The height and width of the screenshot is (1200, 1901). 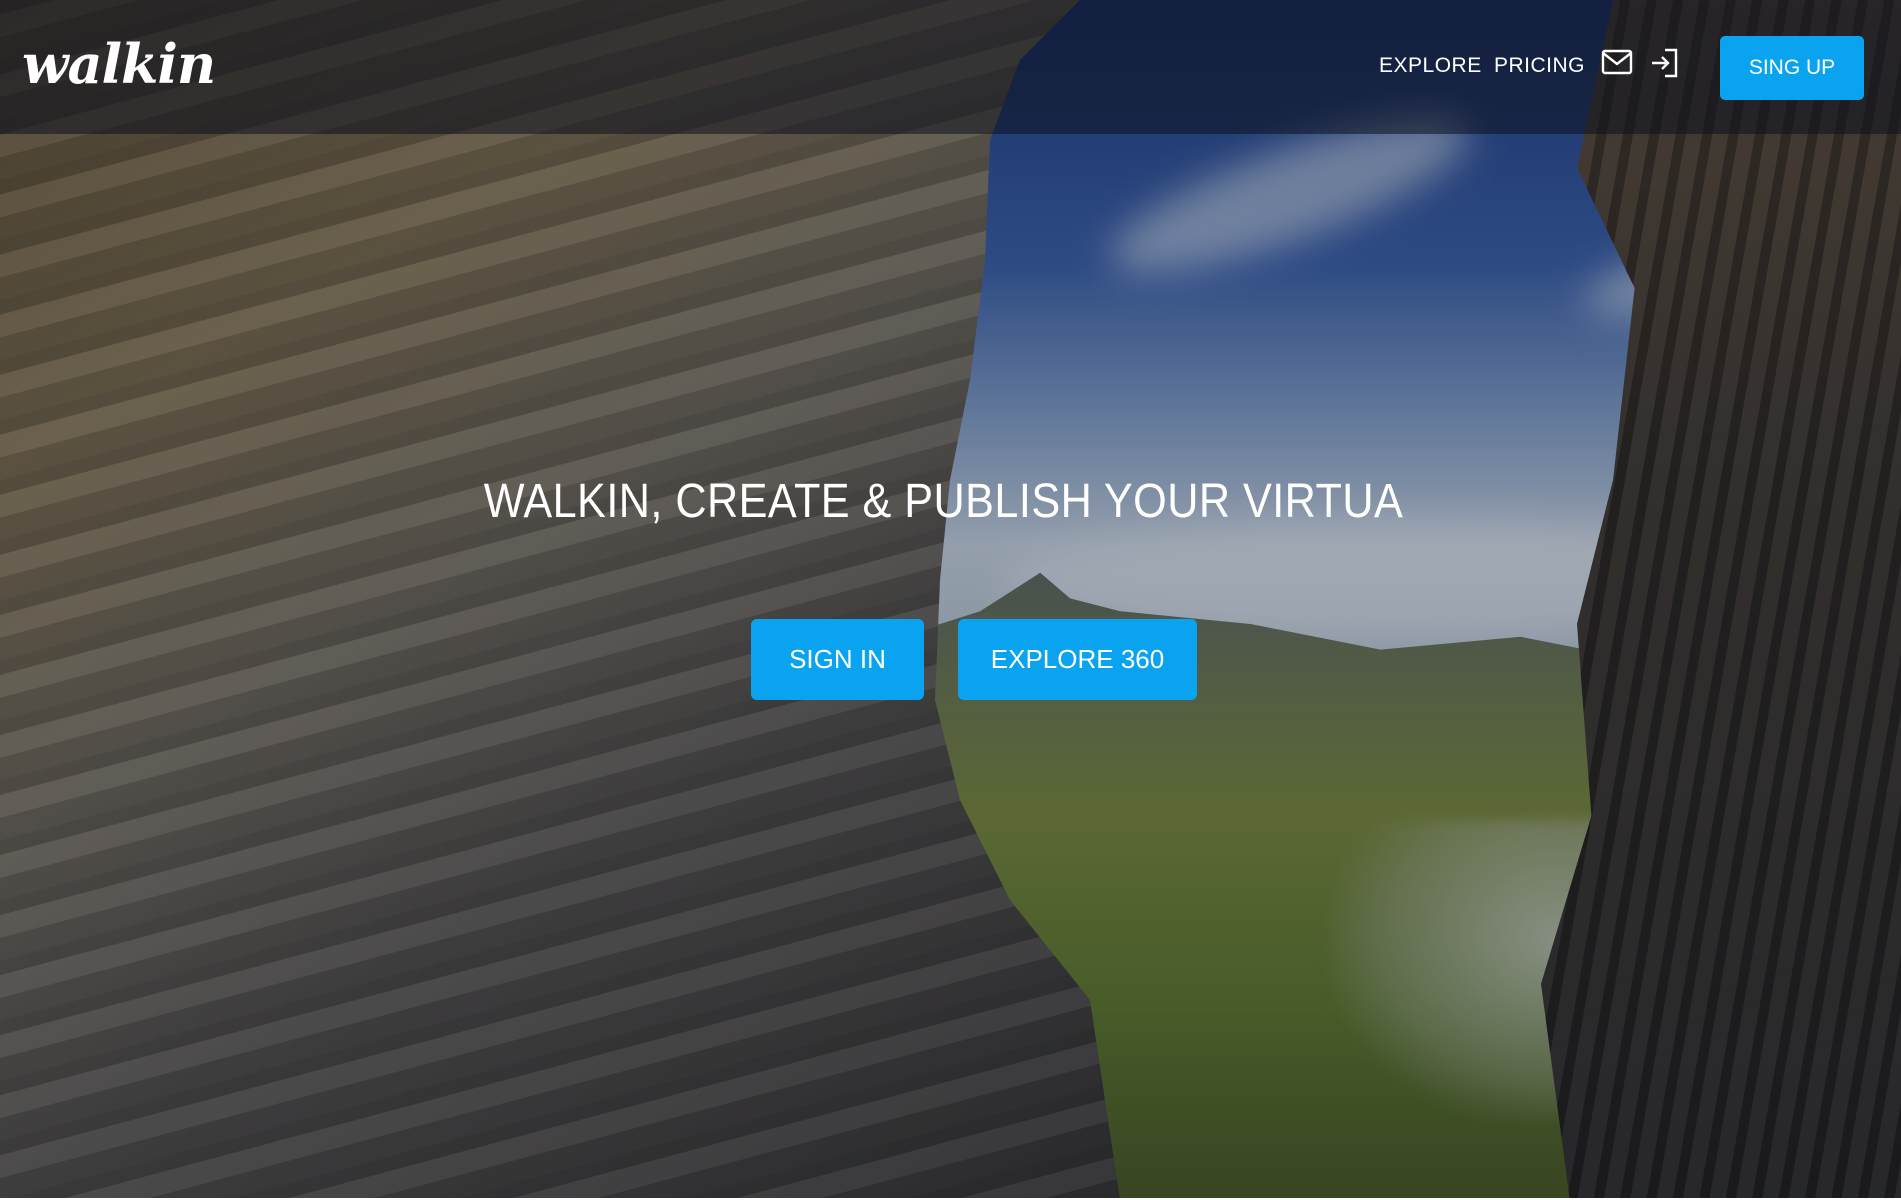 What do you see at coordinates (950, 67) in the screenshot?
I see `top-navbar: walkin EXPLORE PRICING SING UP` at bounding box center [950, 67].